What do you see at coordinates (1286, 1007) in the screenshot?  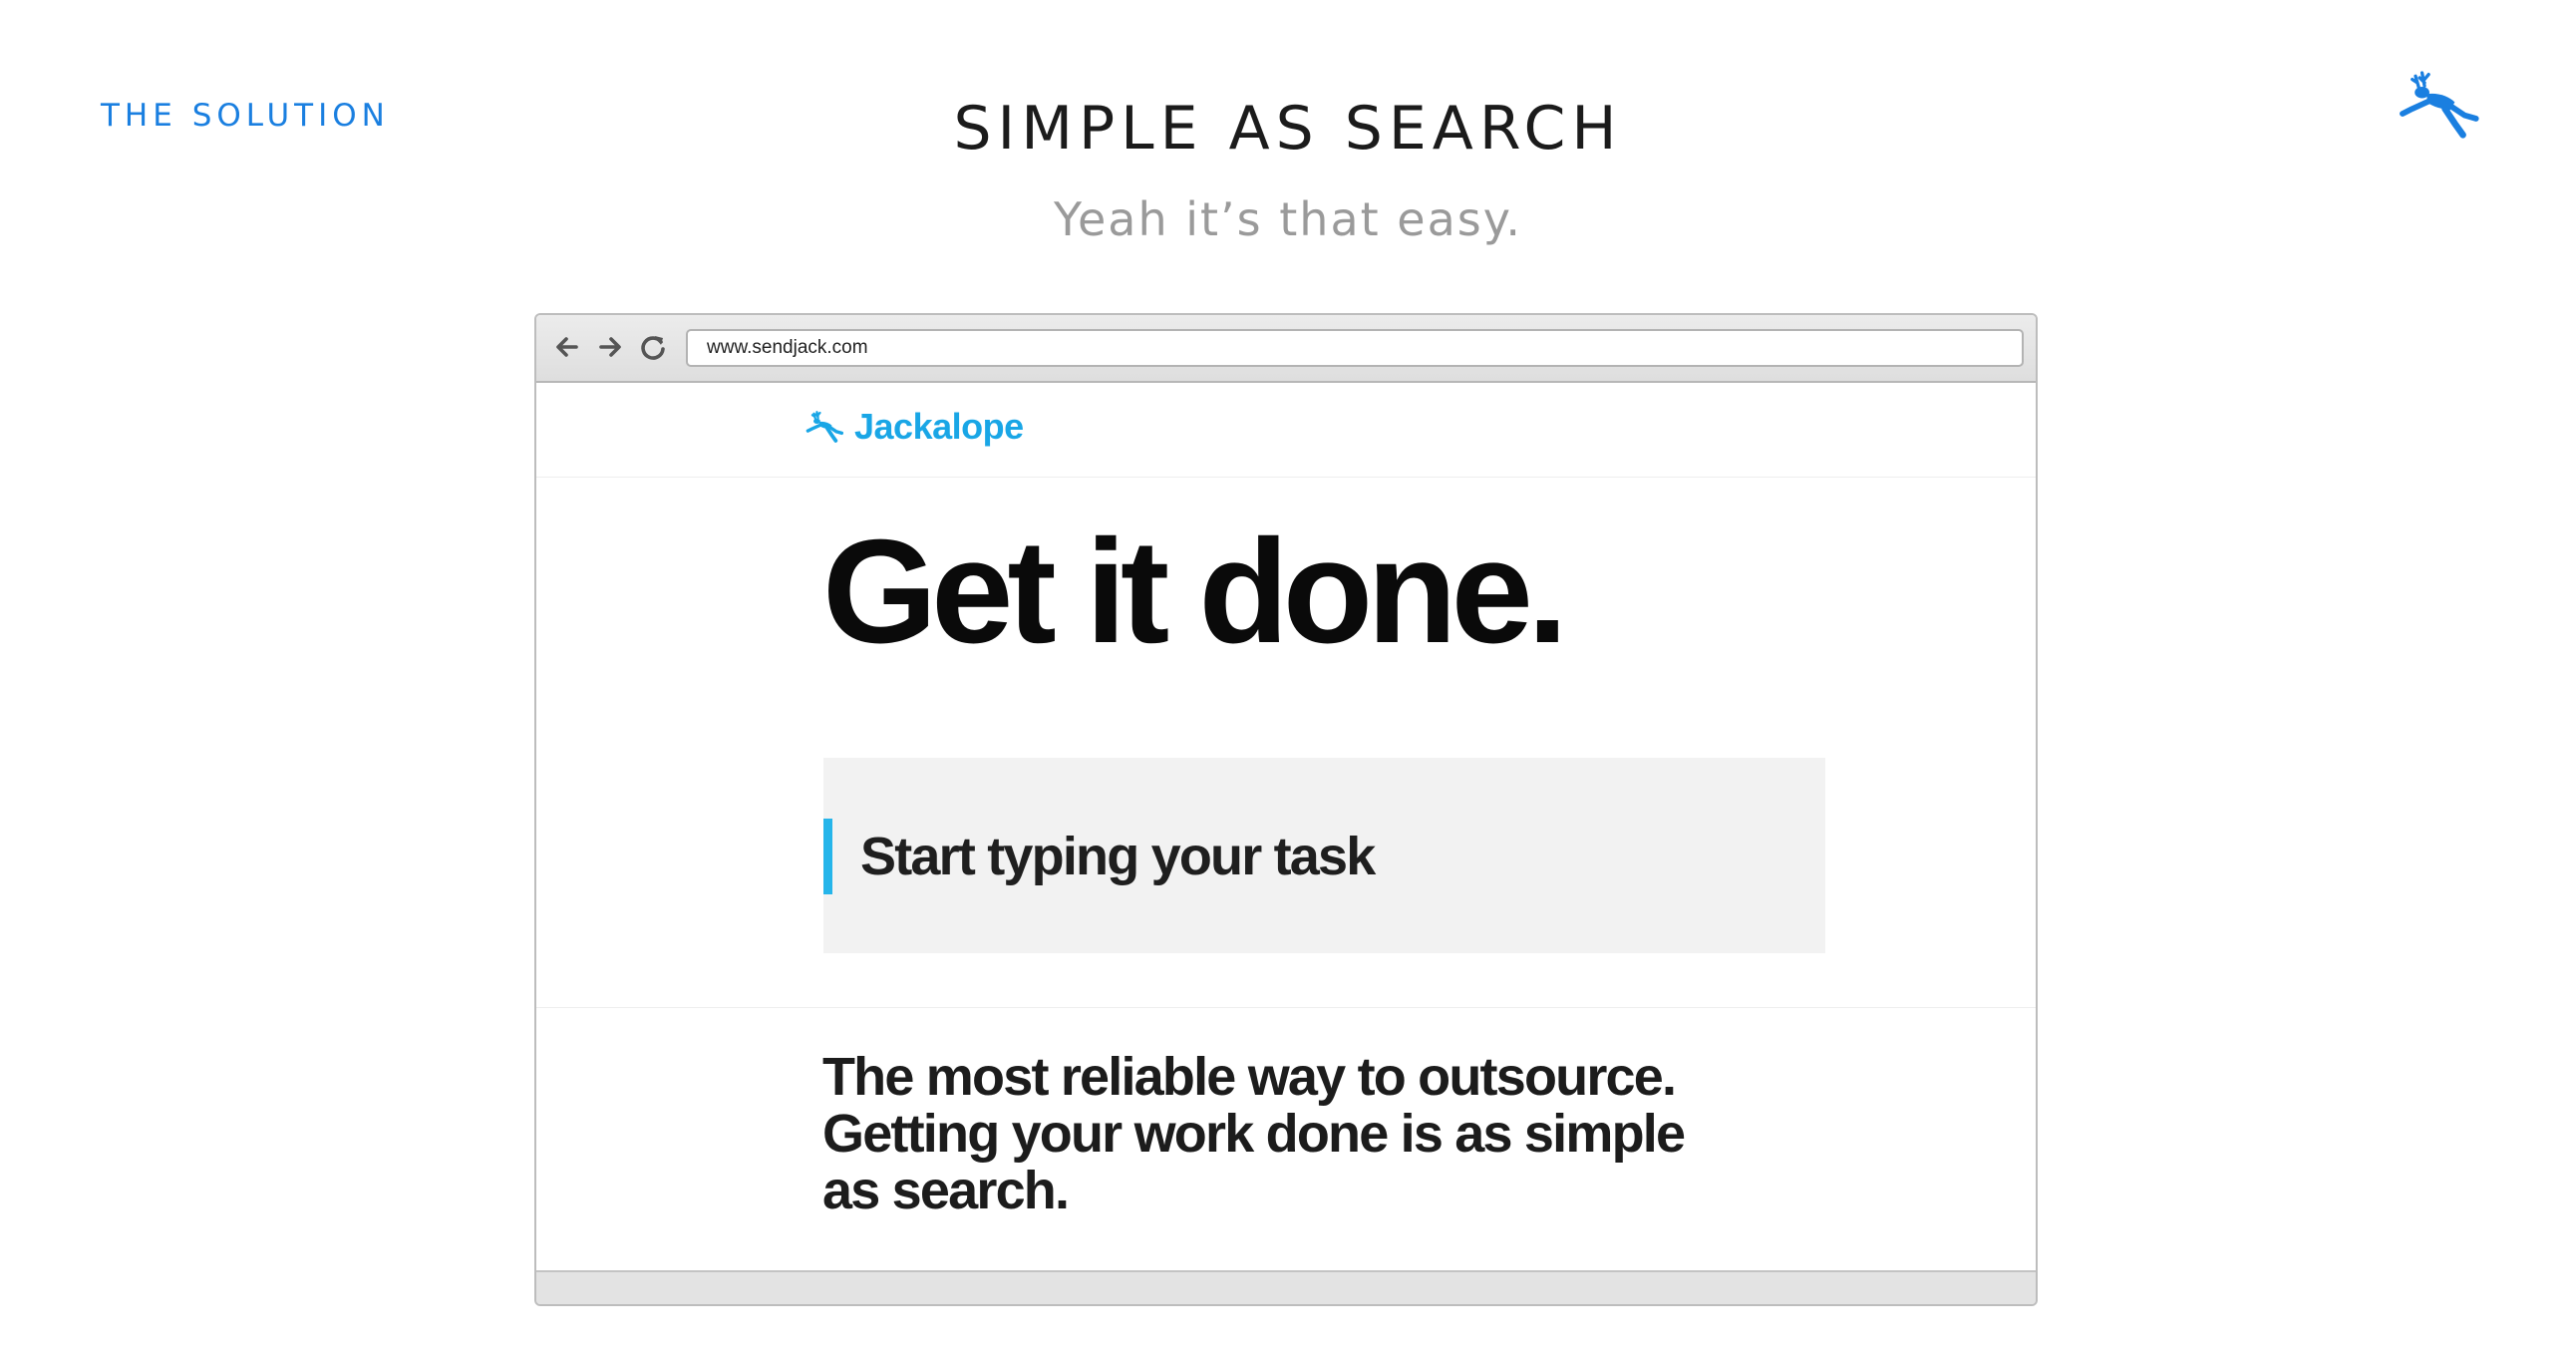 I see `section-divider` at bounding box center [1286, 1007].